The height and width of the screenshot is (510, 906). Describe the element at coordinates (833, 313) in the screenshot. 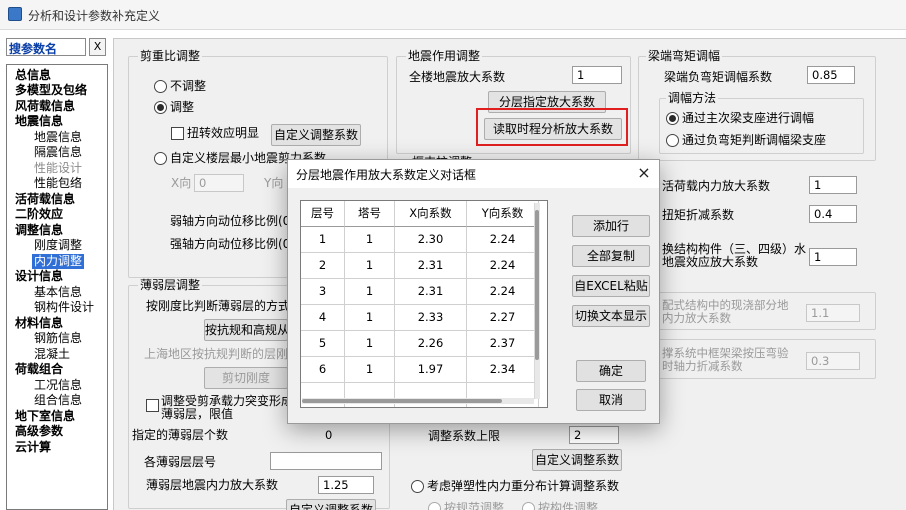

I see `precast-input: 1.1` at that location.